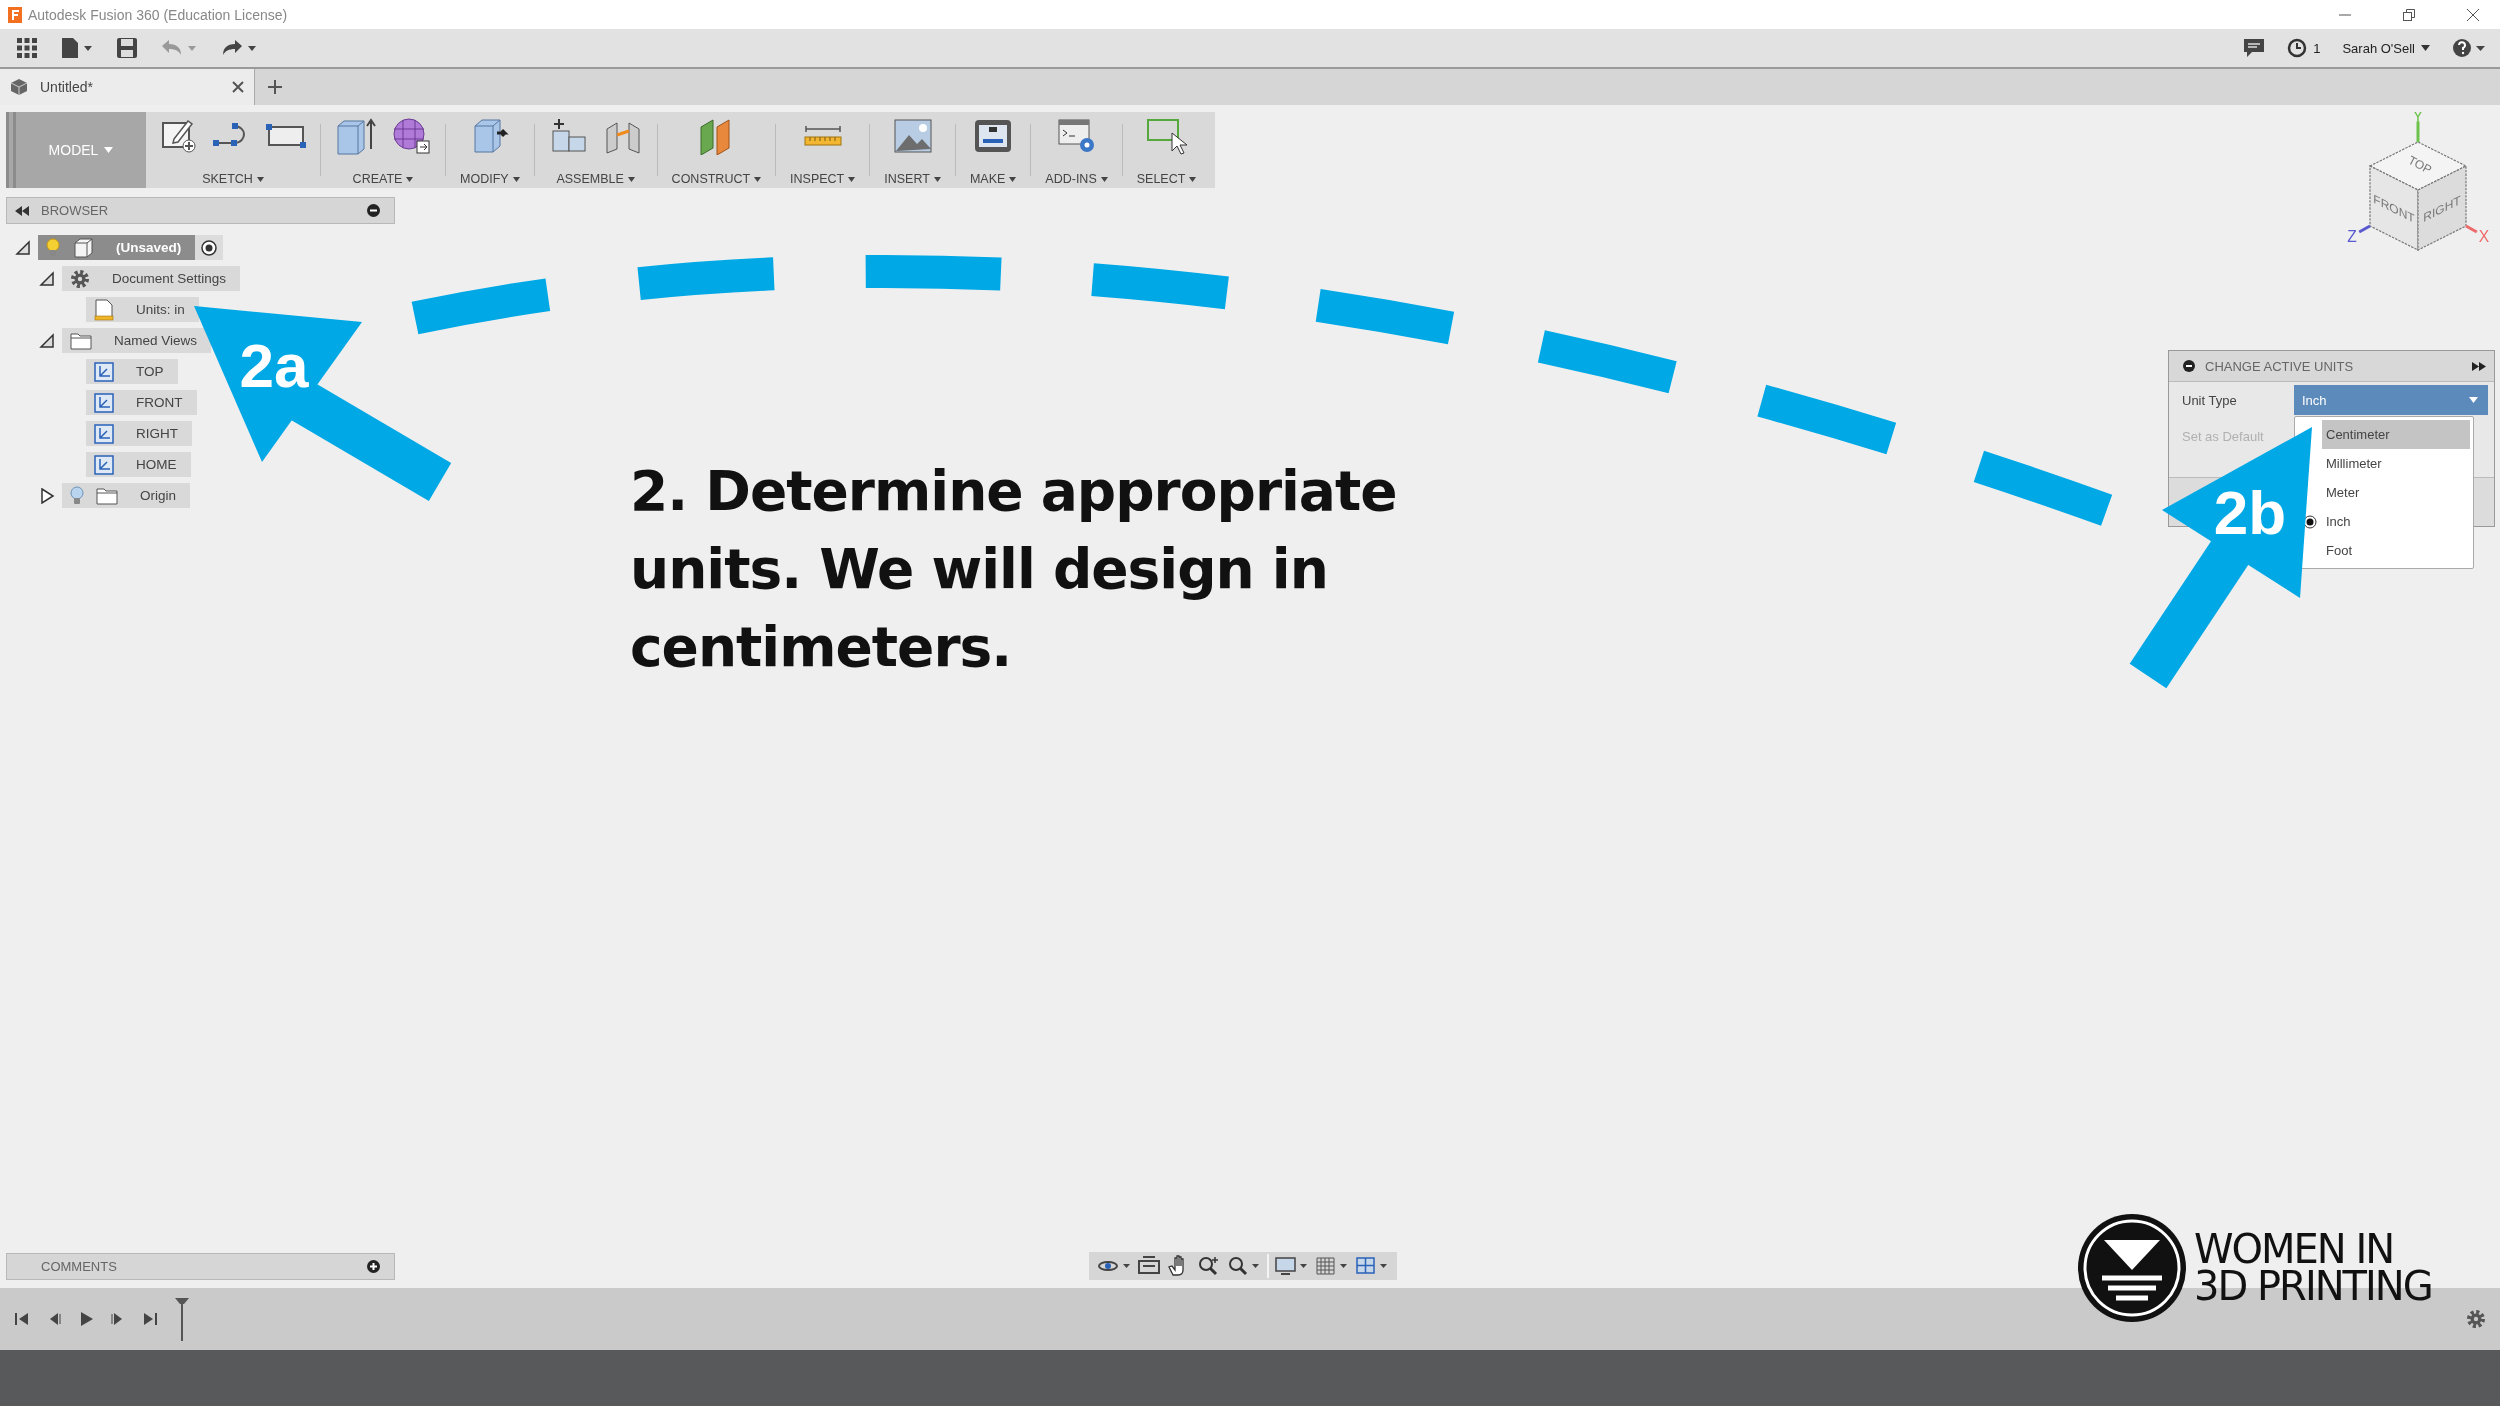 This screenshot has width=2500, height=1406. Describe the element at coordinates (83, 247) in the screenshot. I see `cube-icon` at that location.